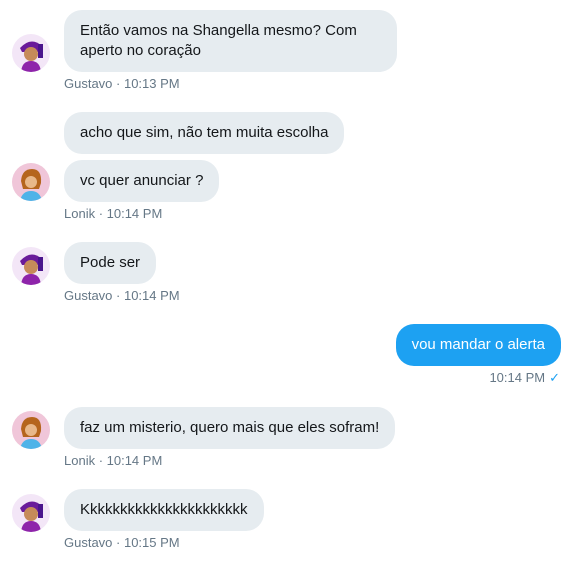  Describe the element at coordinates (122, 83) in the screenshot. I see `message-meta: Gustavo · 10:13 PM` at that location.